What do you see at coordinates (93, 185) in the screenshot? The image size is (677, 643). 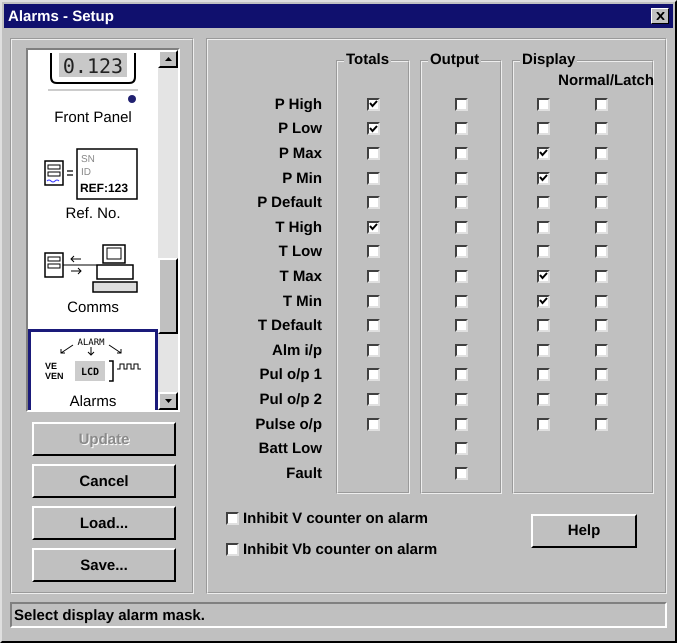 I see `section-item: SN ID REF:123 Ref. No.` at bounding box center [93, 185].